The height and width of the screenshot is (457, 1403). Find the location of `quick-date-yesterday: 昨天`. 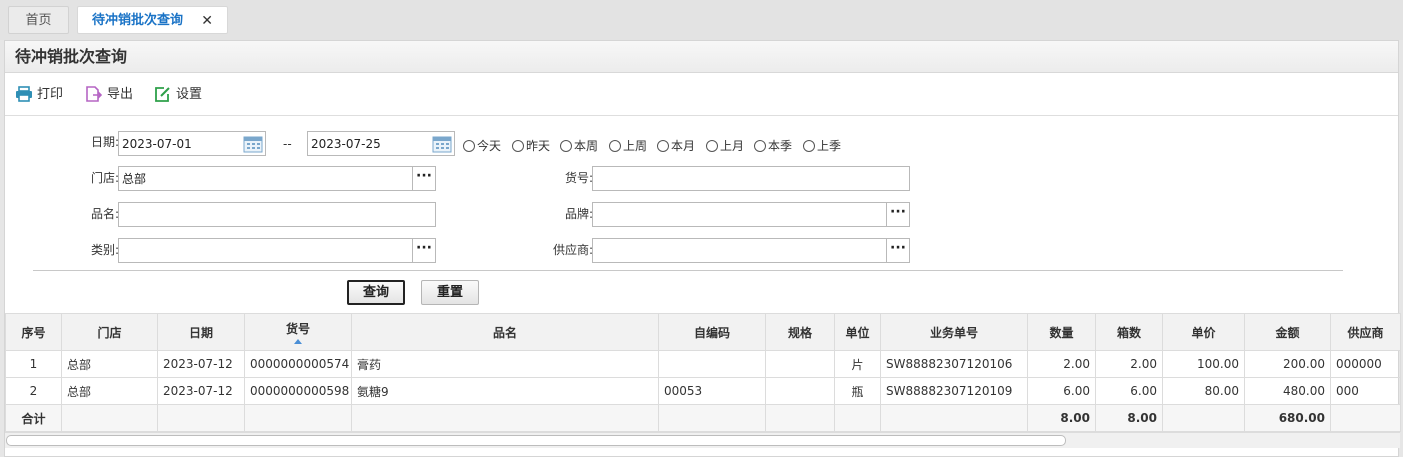

quick-date-yesterday: 昨天 is located at coordinates (531, 146).